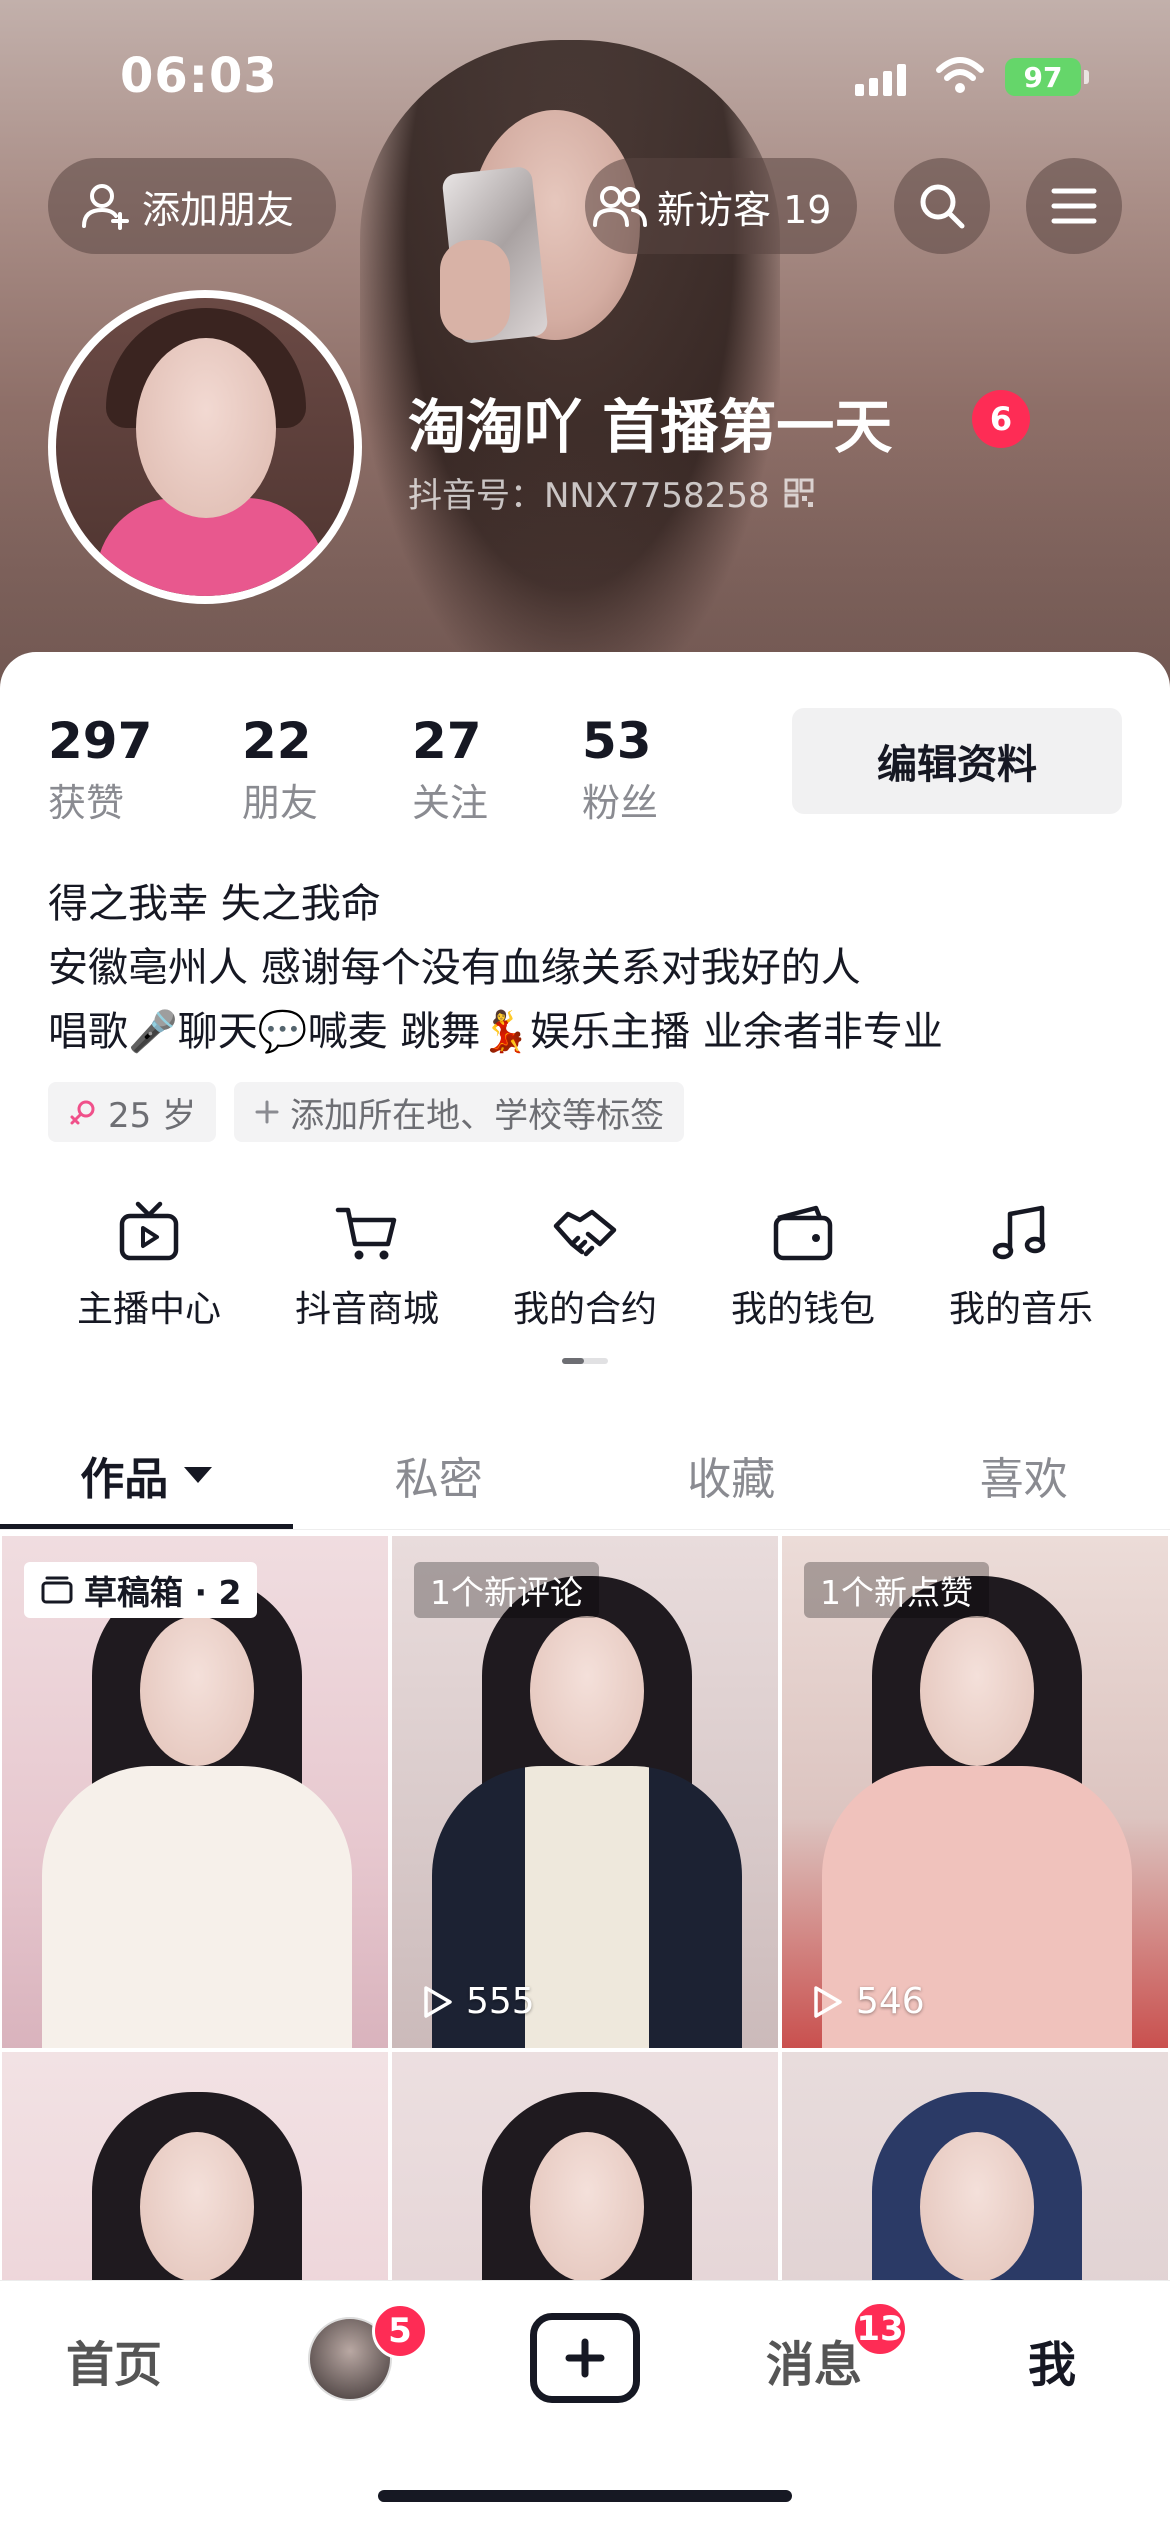 This screenshot has width=1170, height=2532. Describe the element at coordinates (477, 1115) in the screenshot. I see `add-tag-text: 添加所在地、学校等标签` at that location.